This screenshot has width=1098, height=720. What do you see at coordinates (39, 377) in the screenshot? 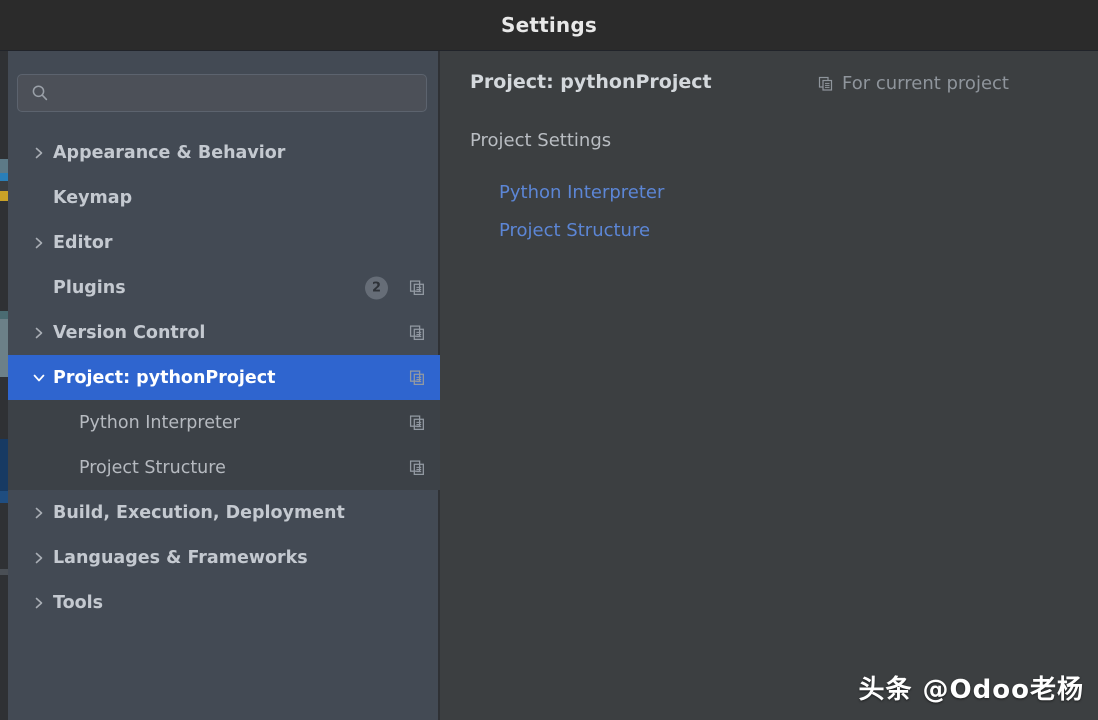
I see `chevron-down-icon` at bounding box center [39, 377].